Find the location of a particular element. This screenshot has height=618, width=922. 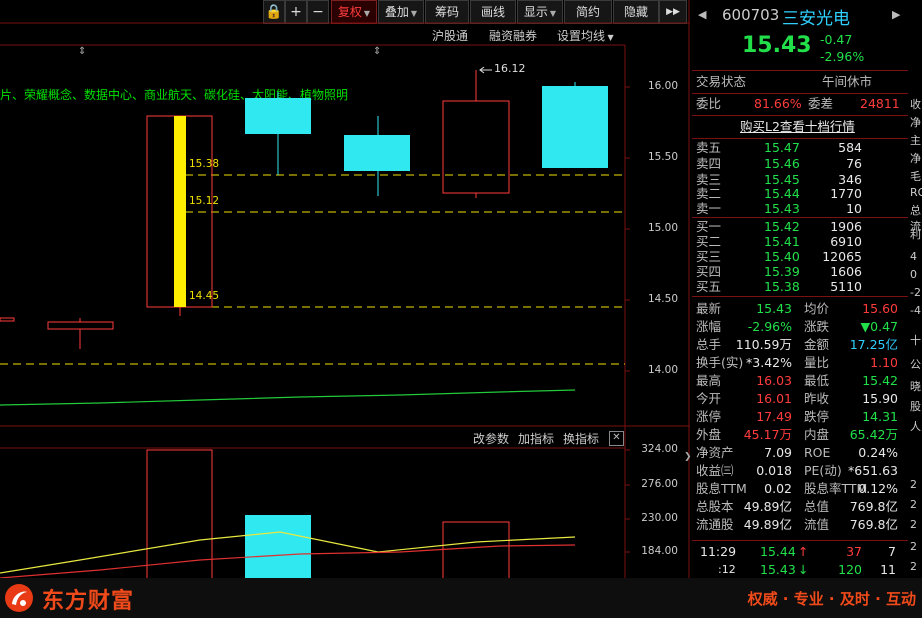

side-info-strip: 收净主净毛 RO 总流利 4 0 -2 -4 十公晓股人 2 2 2 2 2 is located at coordinates (915, 289).